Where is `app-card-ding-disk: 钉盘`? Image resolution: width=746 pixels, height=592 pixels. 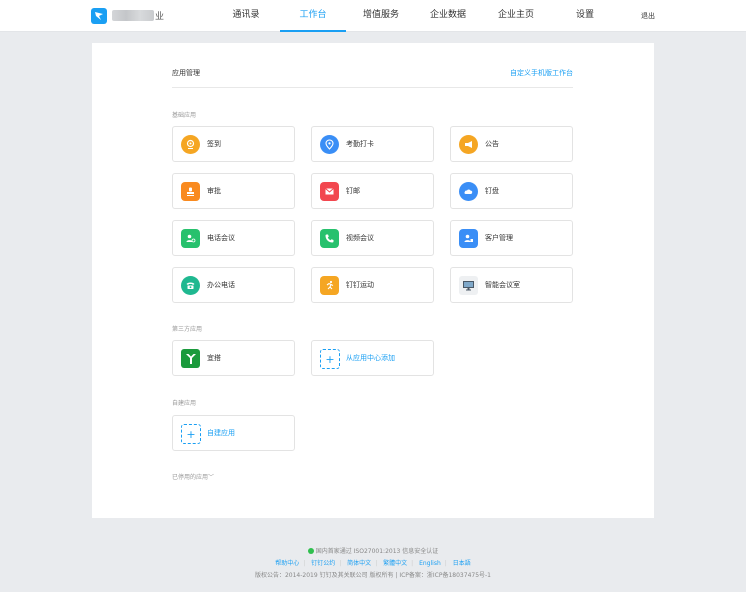 app-card-ding-disk: 钉盘 is located at coordinates (511, 191).